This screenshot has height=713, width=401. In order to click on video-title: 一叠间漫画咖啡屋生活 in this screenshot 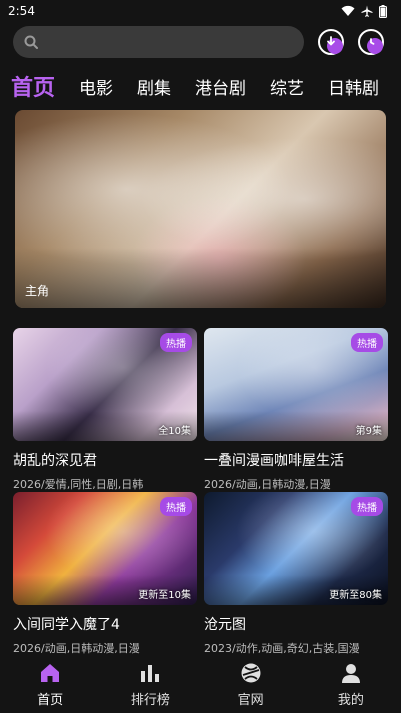, I will do `click(274, 461)`.